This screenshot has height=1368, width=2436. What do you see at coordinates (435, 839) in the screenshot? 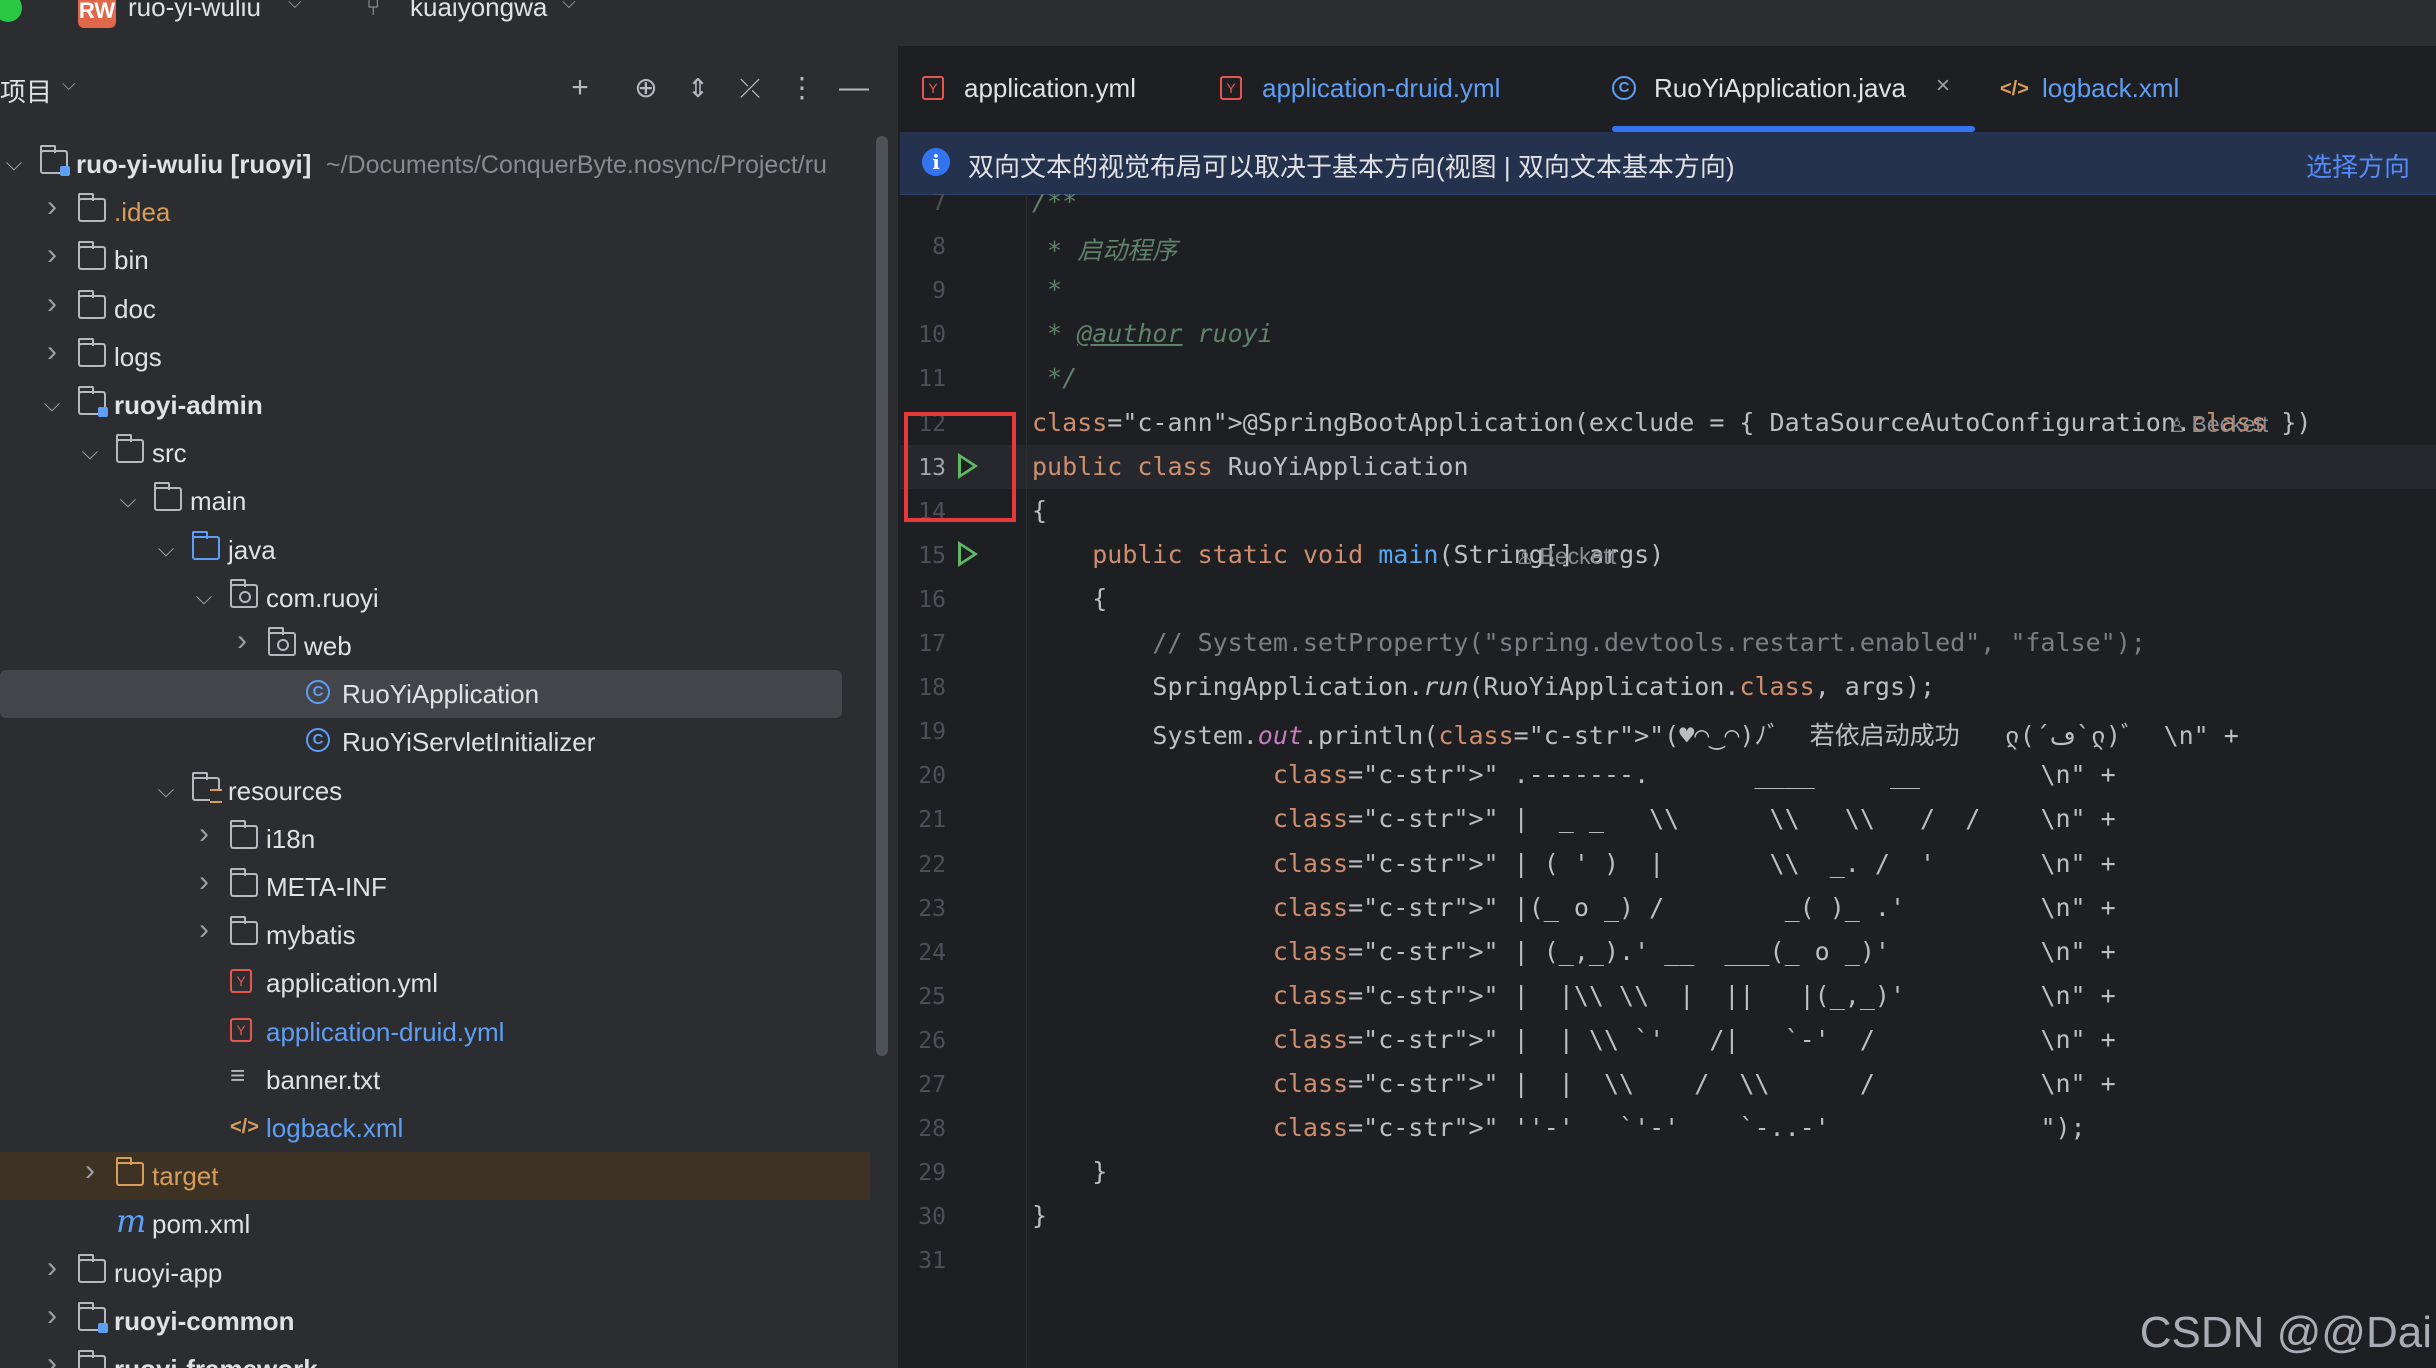
I see `tree-item: › i18n` at bounding box center [435, 839].